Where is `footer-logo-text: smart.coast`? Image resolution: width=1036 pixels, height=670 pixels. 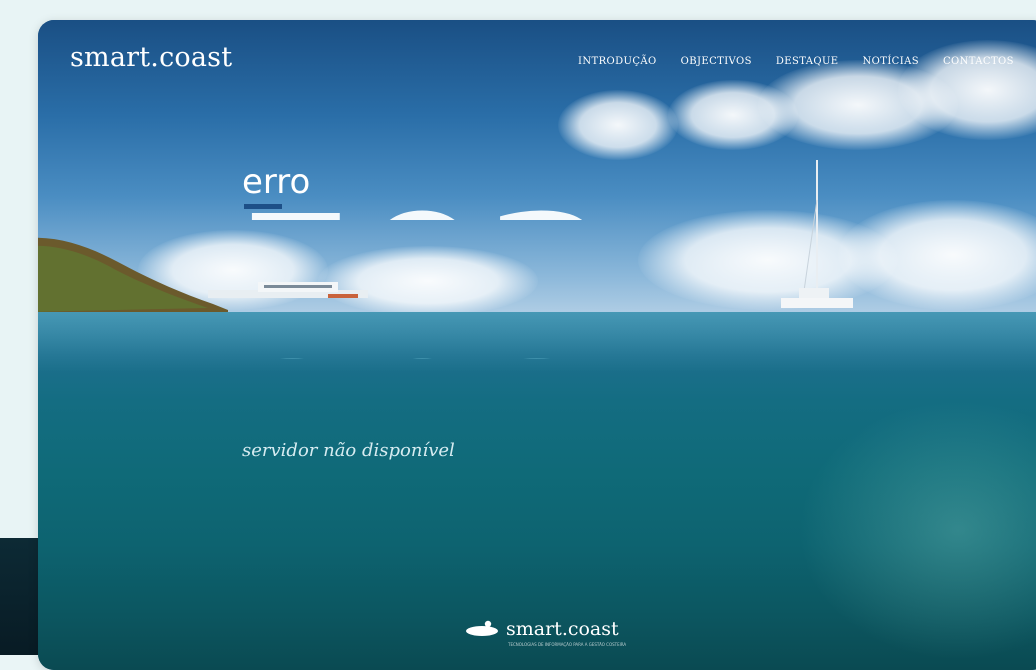 footer-logo-text: smart.coast is located at coordinates (562, 629).